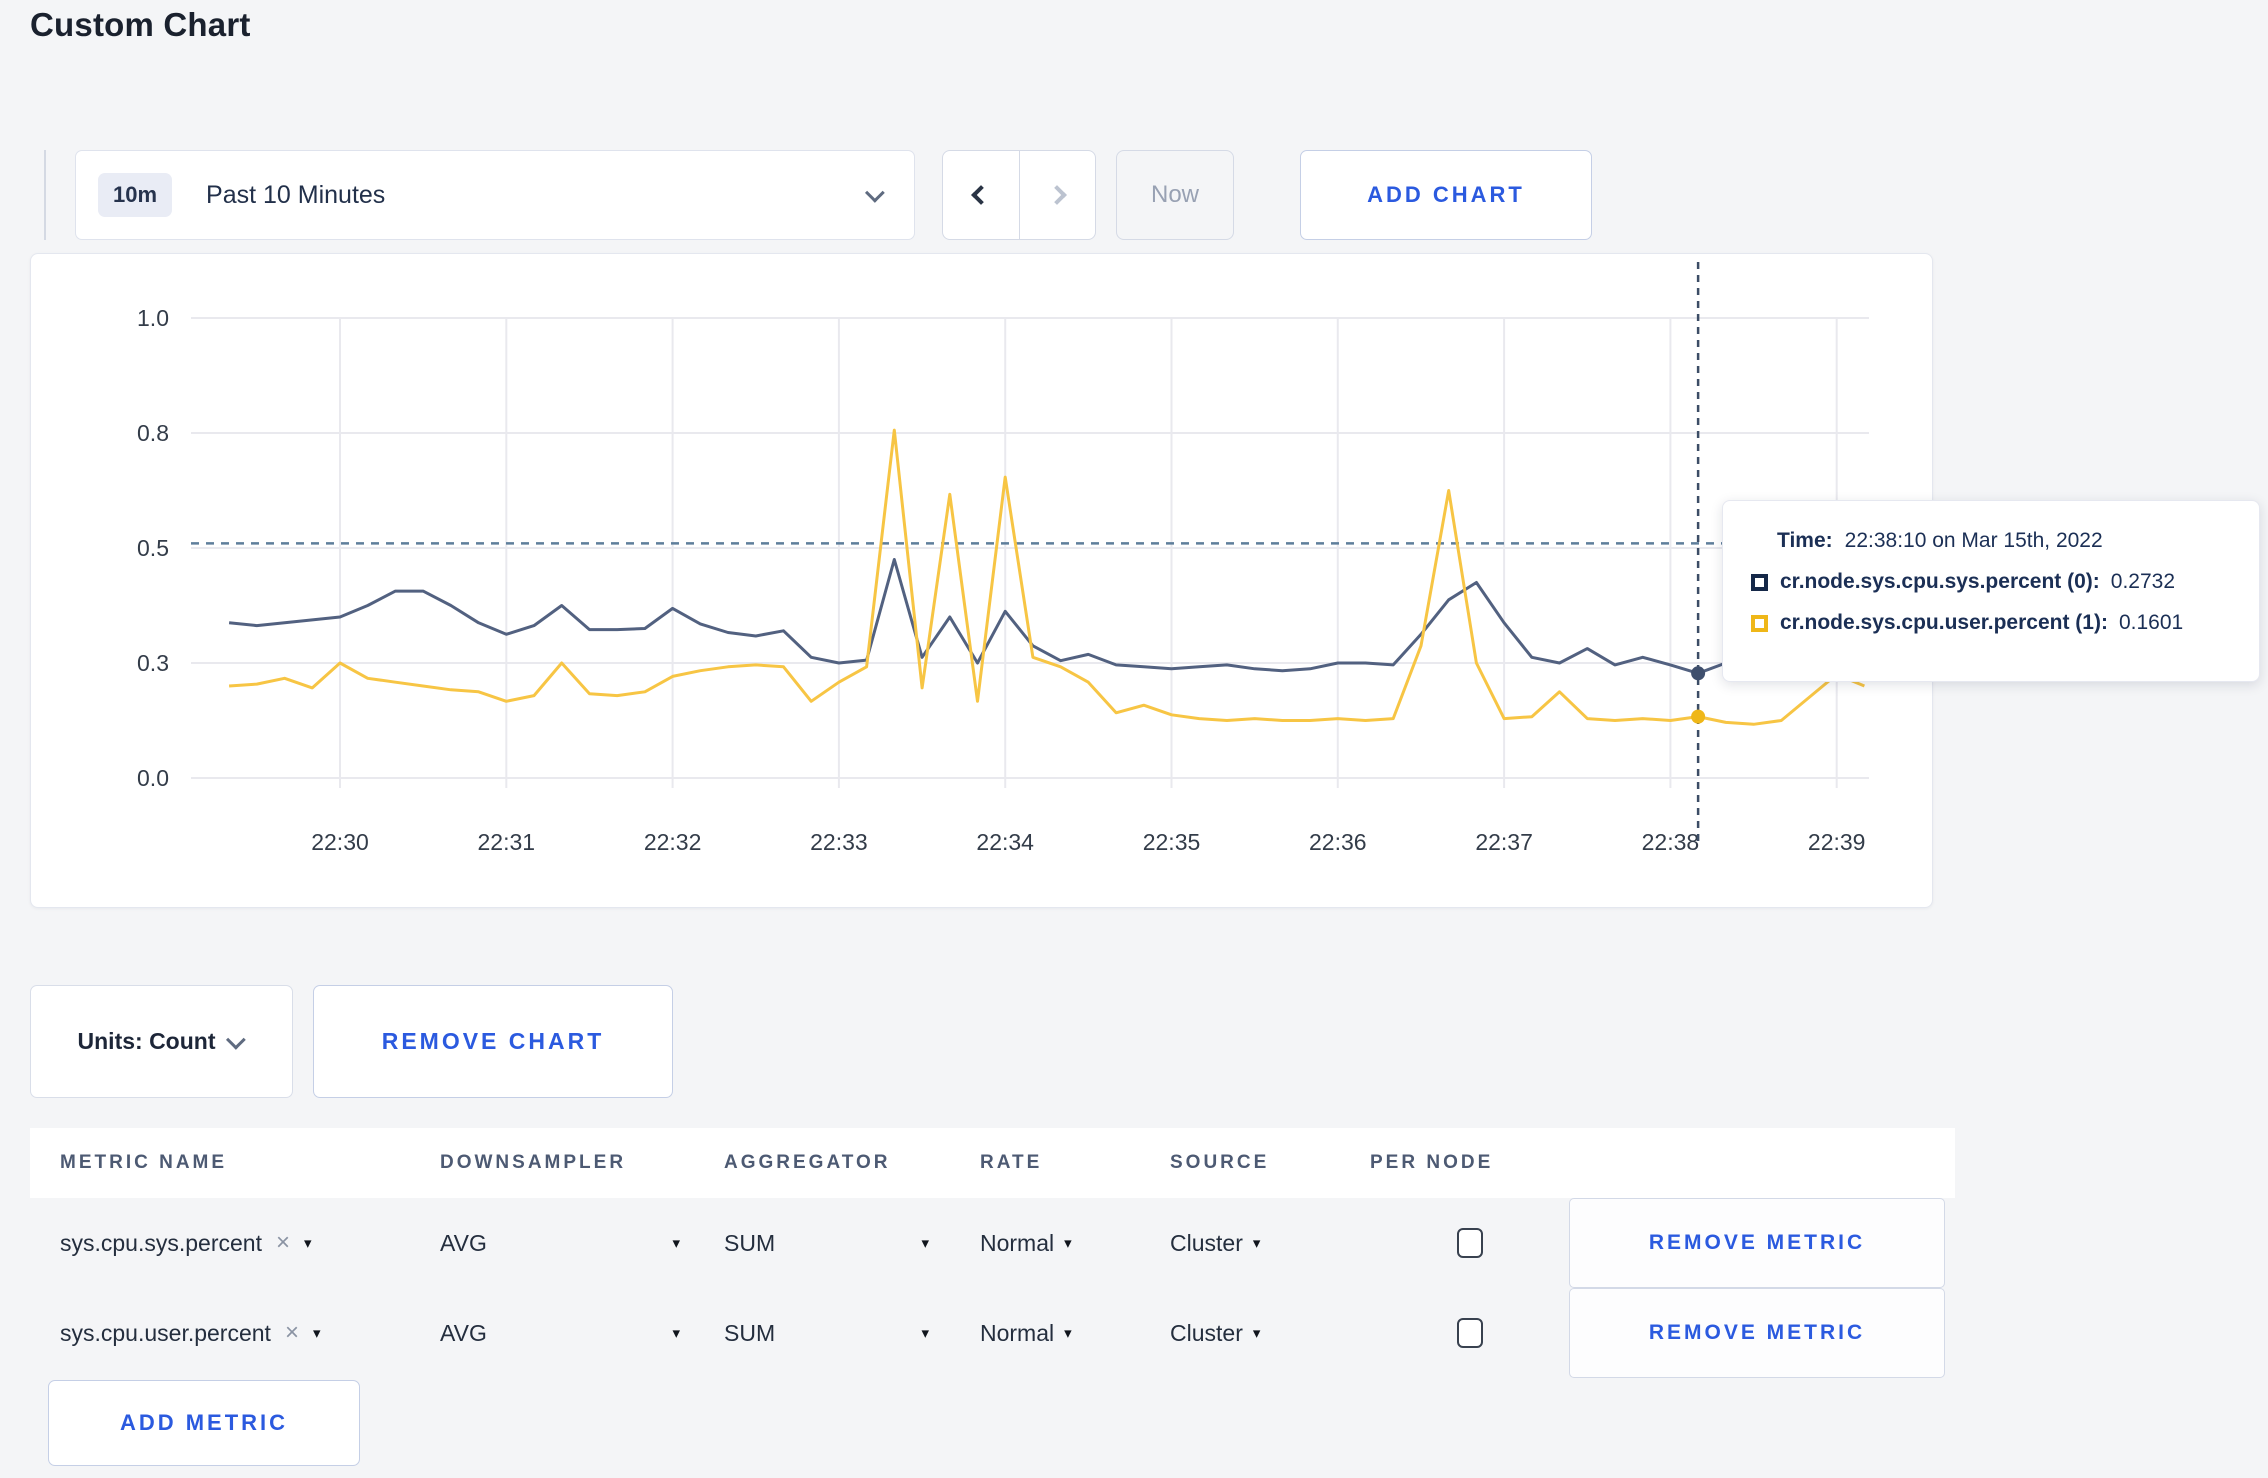  I want to click on time-range-badge: 10m, so click(135, 195).